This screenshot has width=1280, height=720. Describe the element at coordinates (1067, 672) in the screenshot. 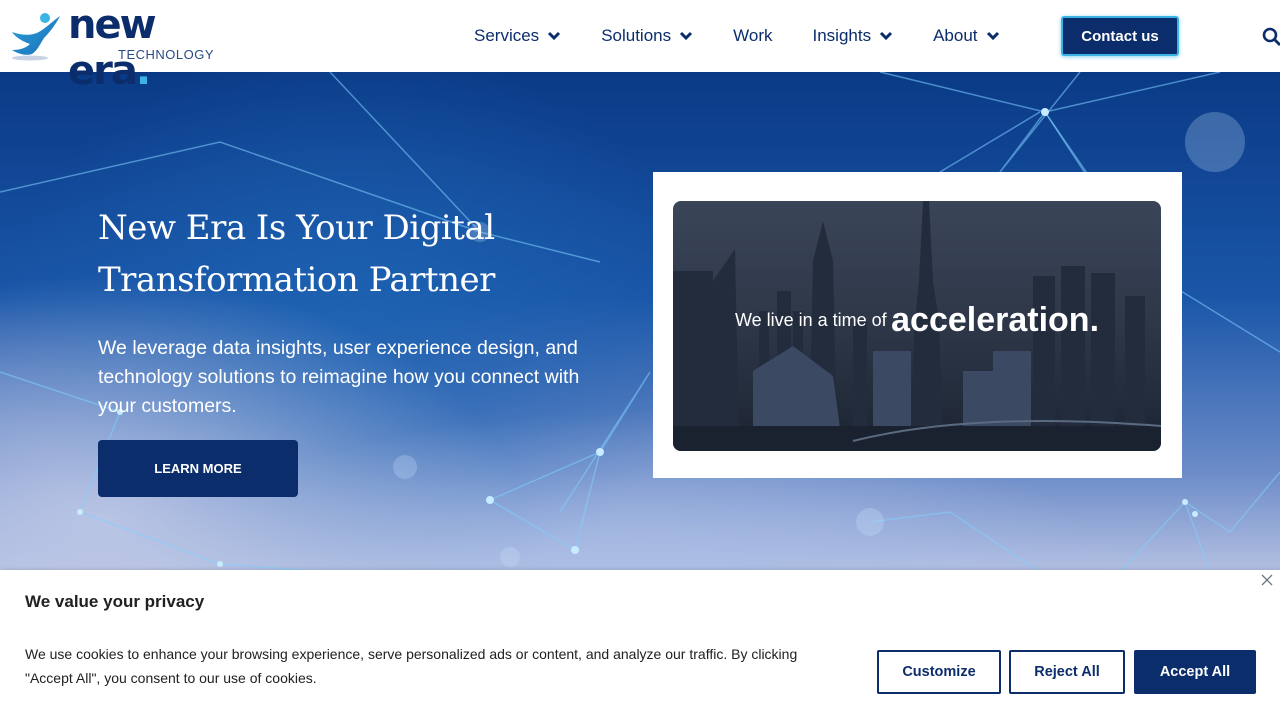

I see `reject-all-button: Reject All` at that location.